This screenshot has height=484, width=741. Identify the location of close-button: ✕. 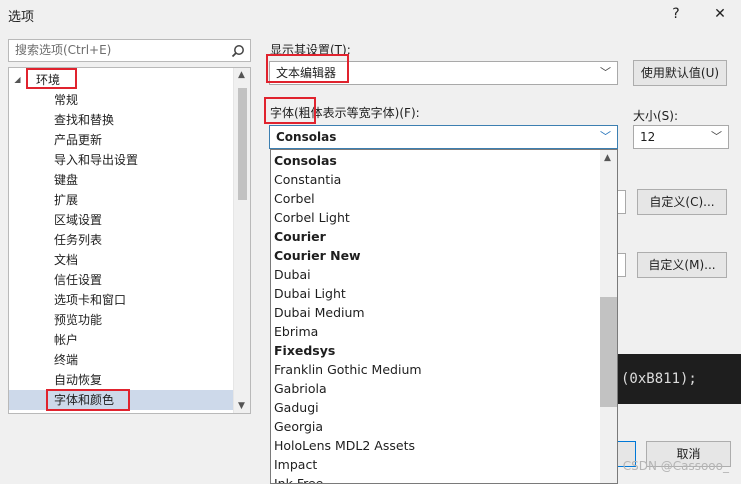
(720, 14).